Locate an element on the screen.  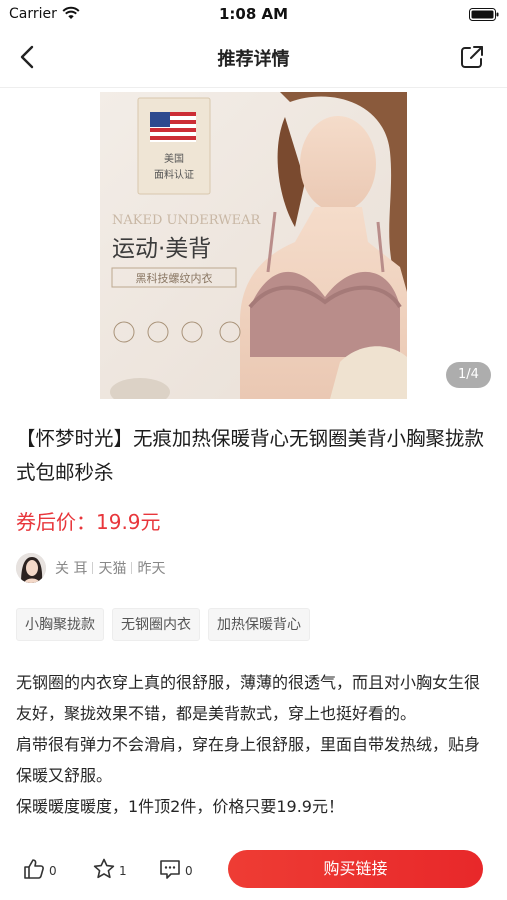
comment-button: 0 is located at coordinates (175, 869).